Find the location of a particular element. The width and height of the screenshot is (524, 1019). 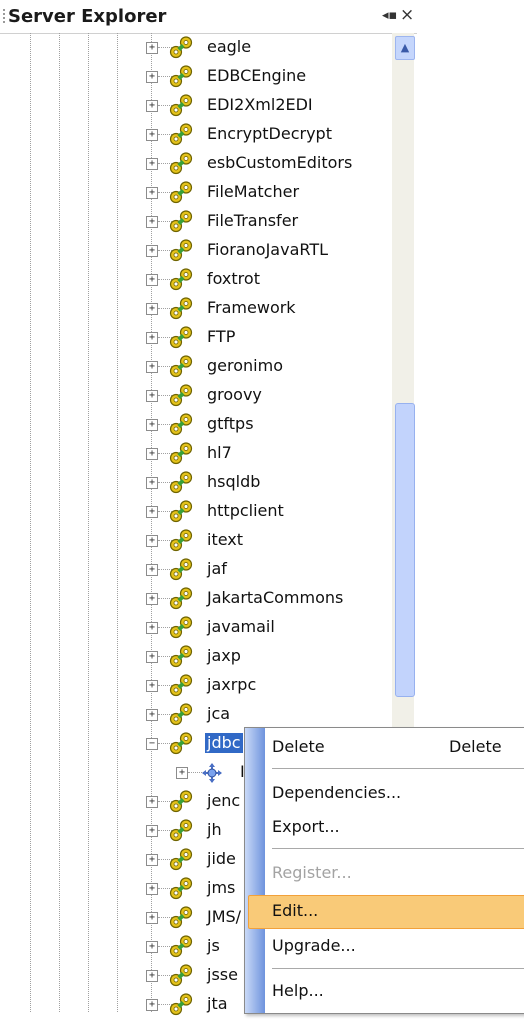

tree-label: EncryptDecrypt is located at coordinates (269, 133).